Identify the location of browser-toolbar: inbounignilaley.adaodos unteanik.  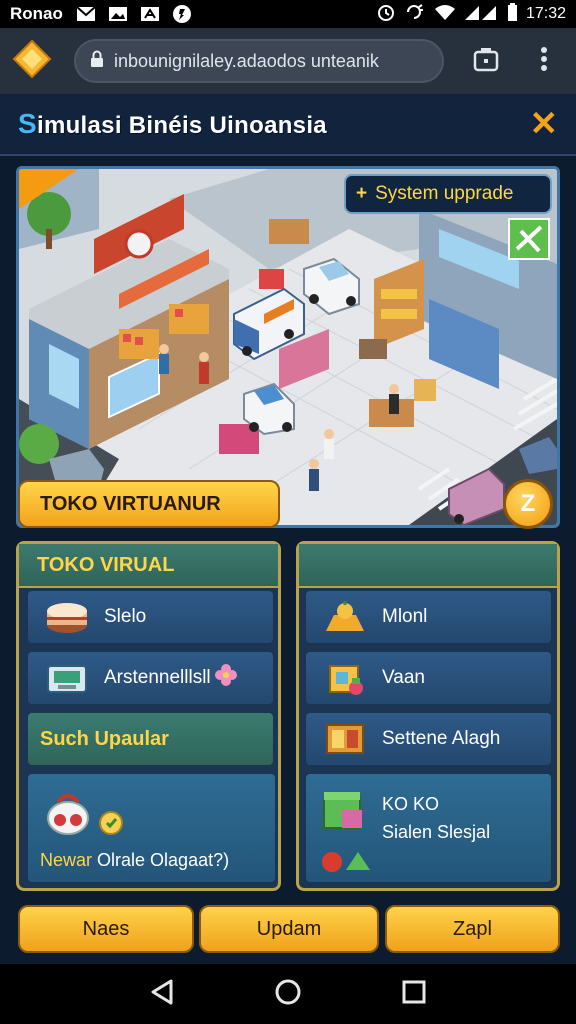
(288, 61).